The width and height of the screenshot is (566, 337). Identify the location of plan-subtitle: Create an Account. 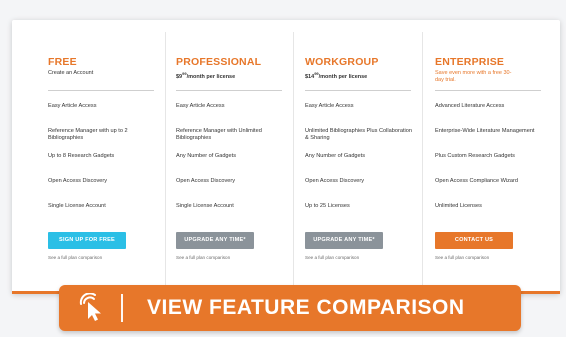
(71, 73).